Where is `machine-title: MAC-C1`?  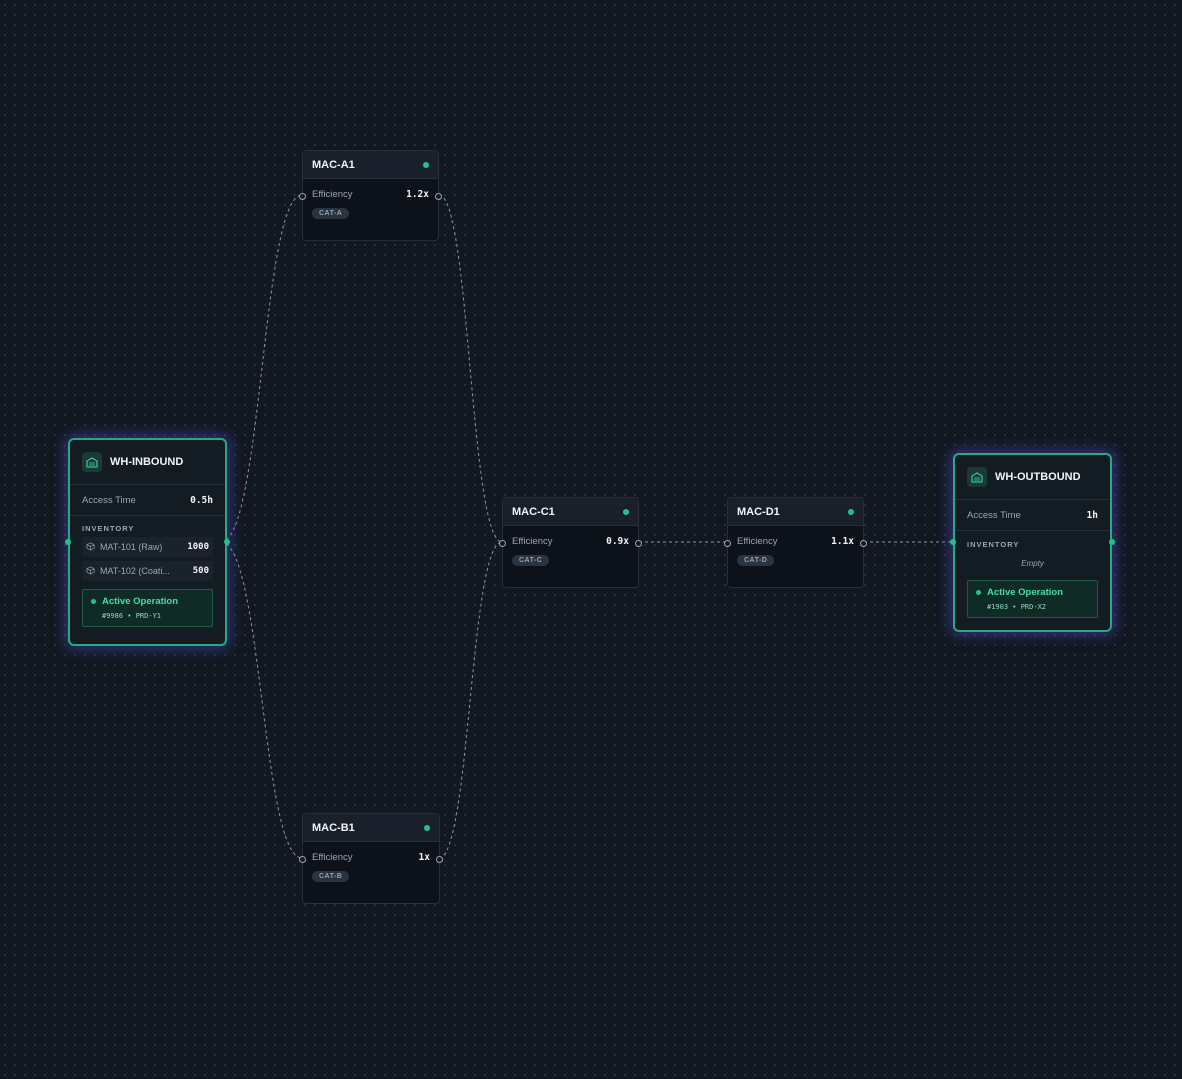 machine-title: MAC-C1 is located at coordinates (533, 511).